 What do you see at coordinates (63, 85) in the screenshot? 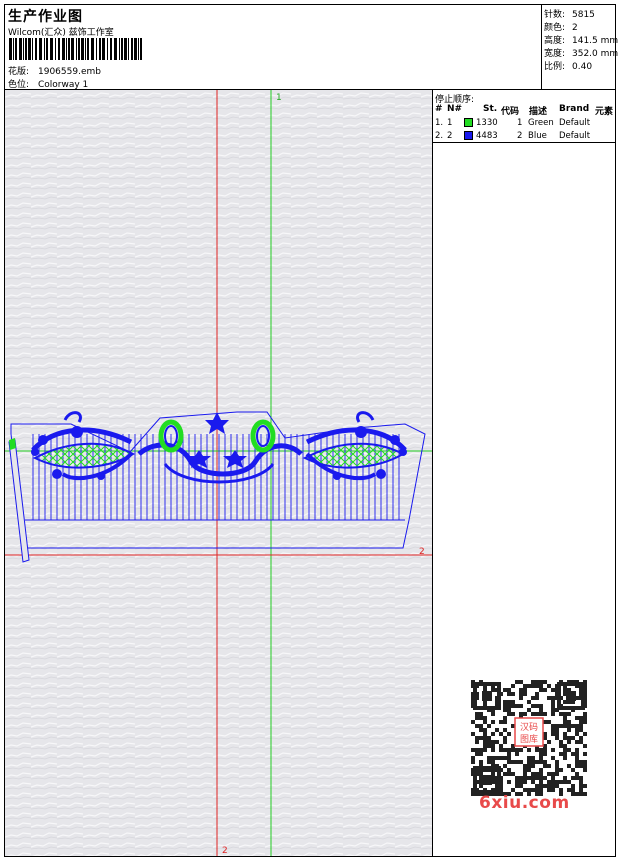
I see `colorway-value: Colorway 1` at bounding box center [63, 85].